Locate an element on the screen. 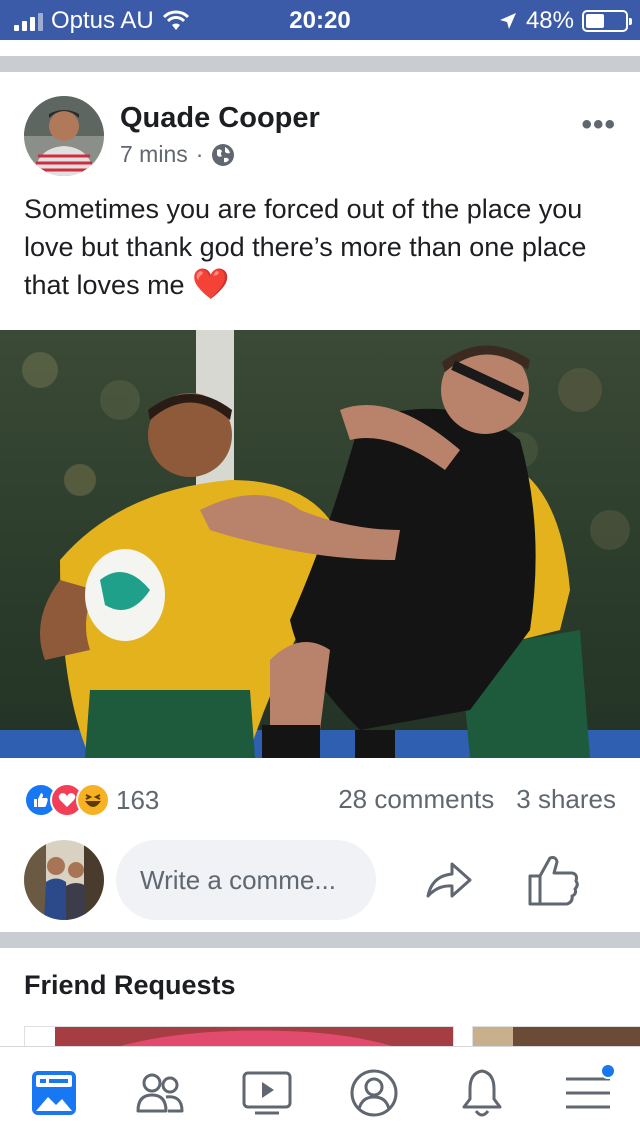 The image size is (640, 1136). battery-fill is located at coordinates (595, 21).